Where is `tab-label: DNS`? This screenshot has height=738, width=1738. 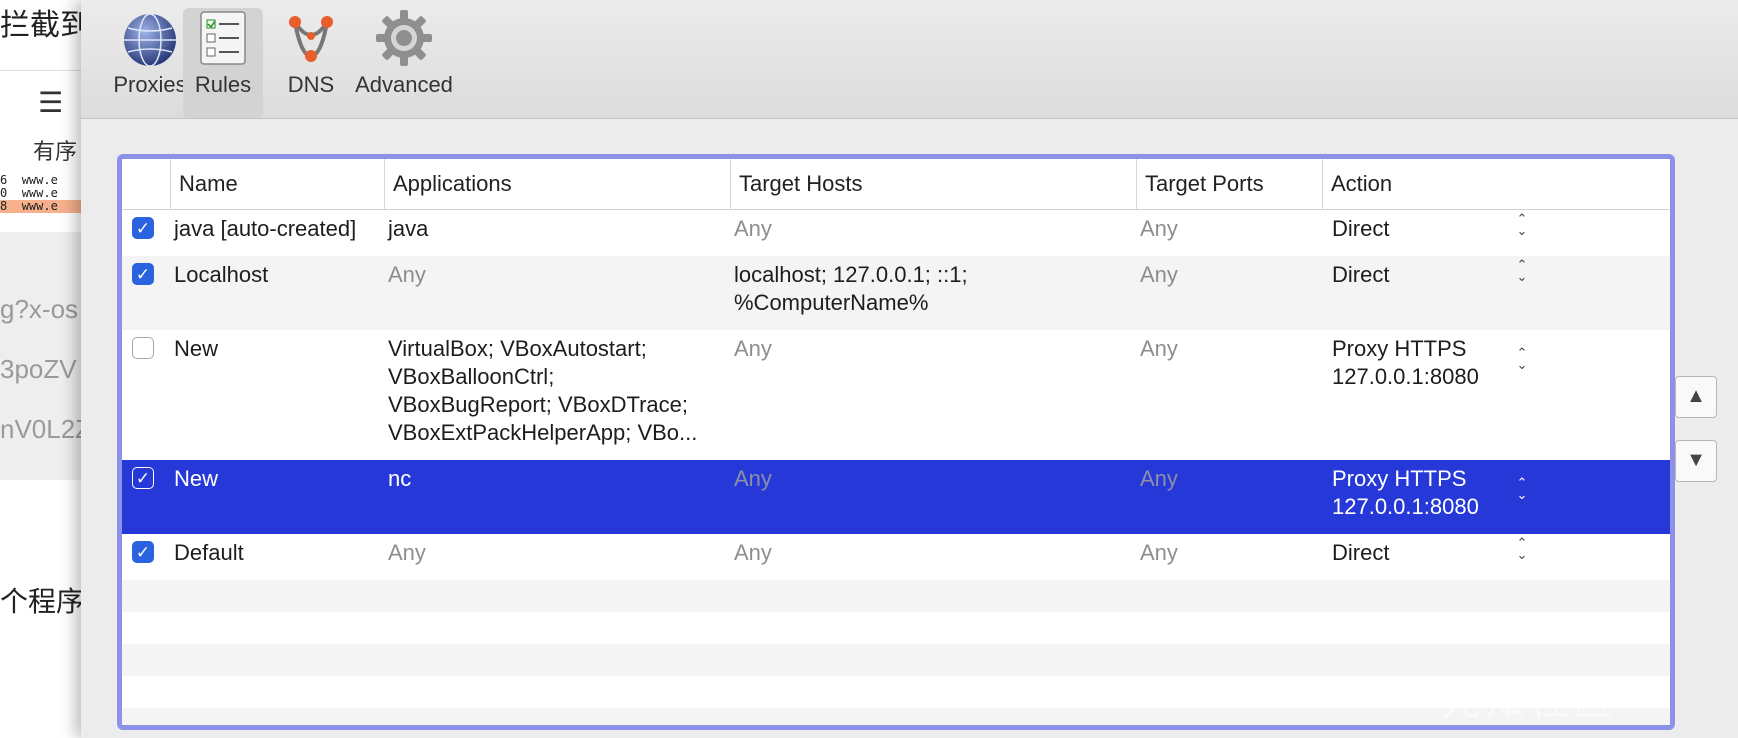
tab-label: DNS is located at coordinates (311, 84).